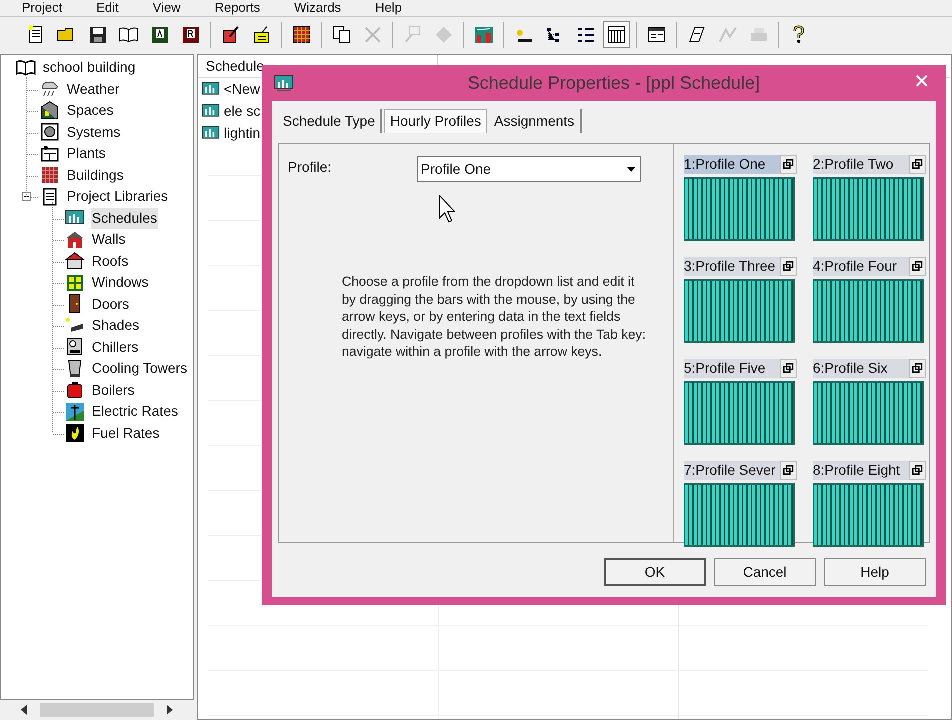 The width and height of the screenshot is (952, 720). What do you see at coordinates (732, 470) in the screenshot?
I see `profile-title: 7:Profile Sever` at bounding box center [732, 470].